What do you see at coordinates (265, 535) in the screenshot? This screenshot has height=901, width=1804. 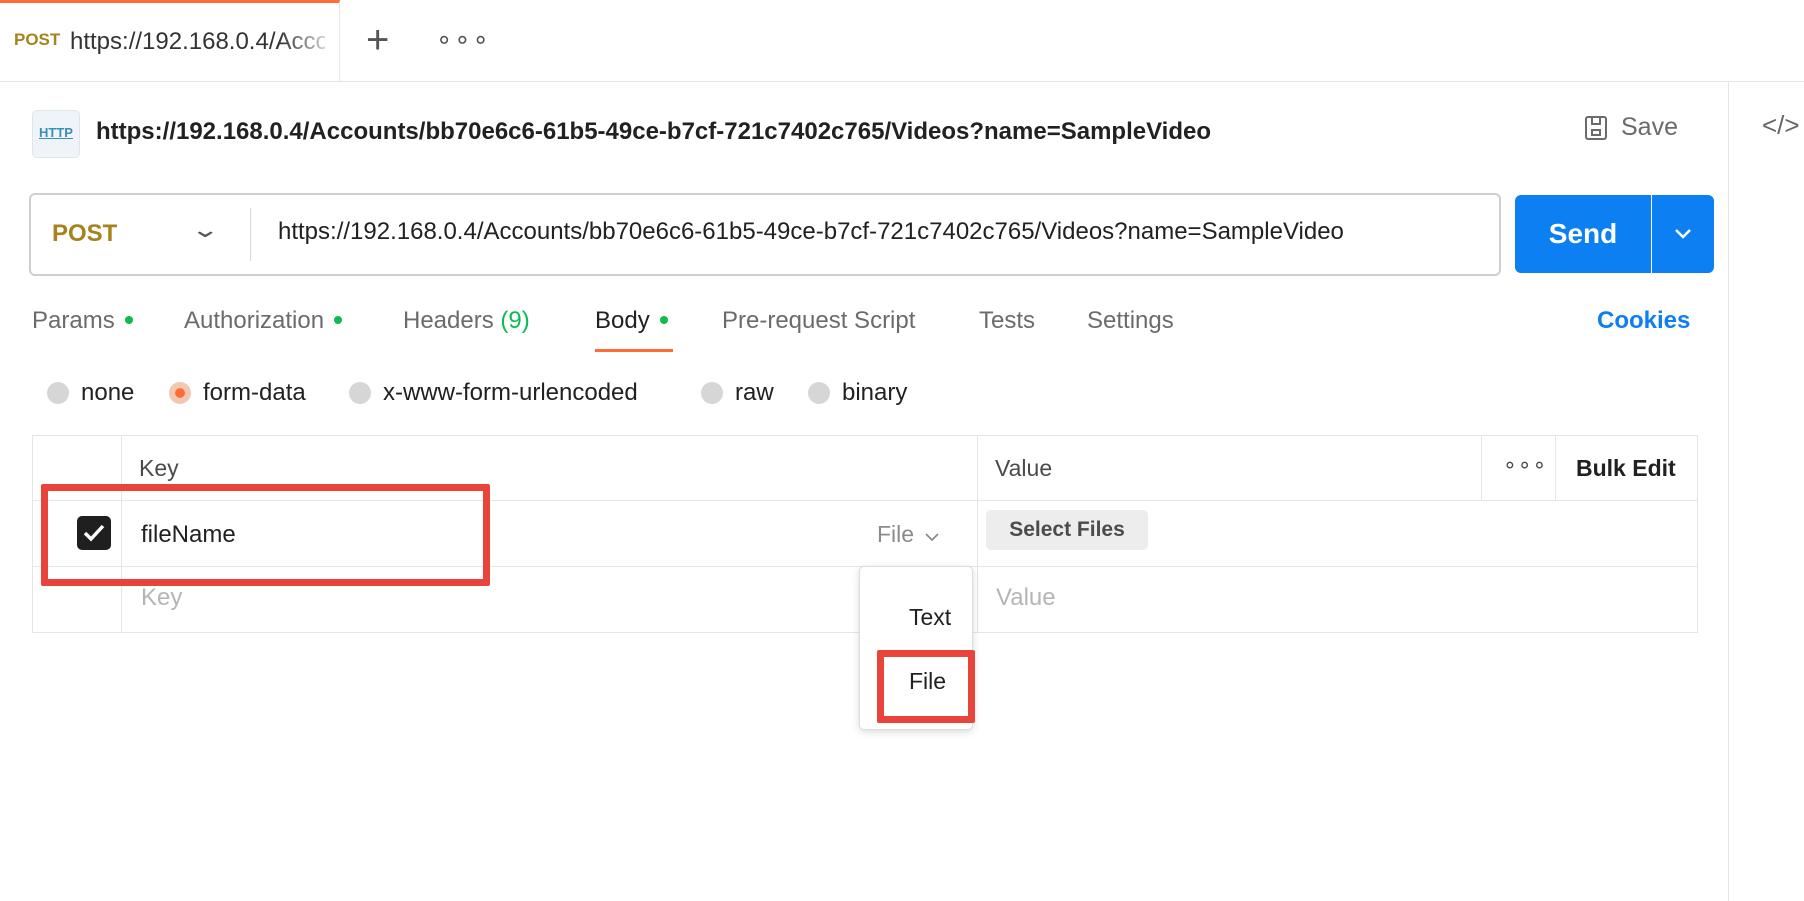 I see `highlight-box-key-row` at bounding box center [265, 535].